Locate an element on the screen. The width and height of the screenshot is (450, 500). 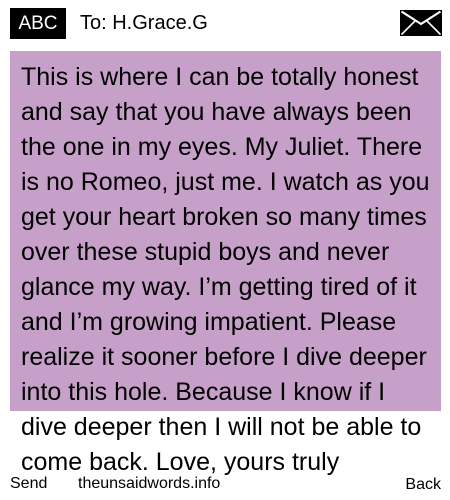
header: ABC To: H.Grace.G is located at coordinates (225, 22).